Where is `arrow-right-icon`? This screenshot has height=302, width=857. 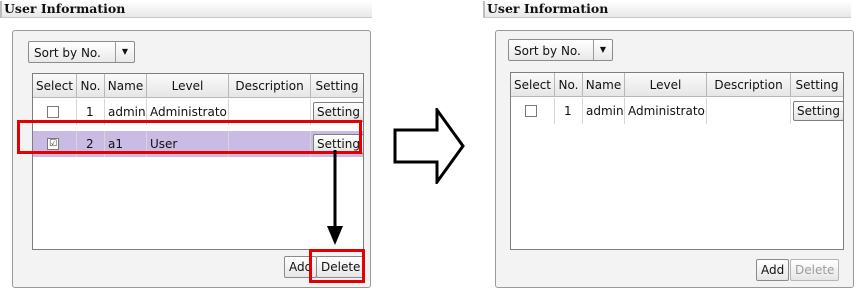
arrow-right-icon is located at coordinates (429, 146).